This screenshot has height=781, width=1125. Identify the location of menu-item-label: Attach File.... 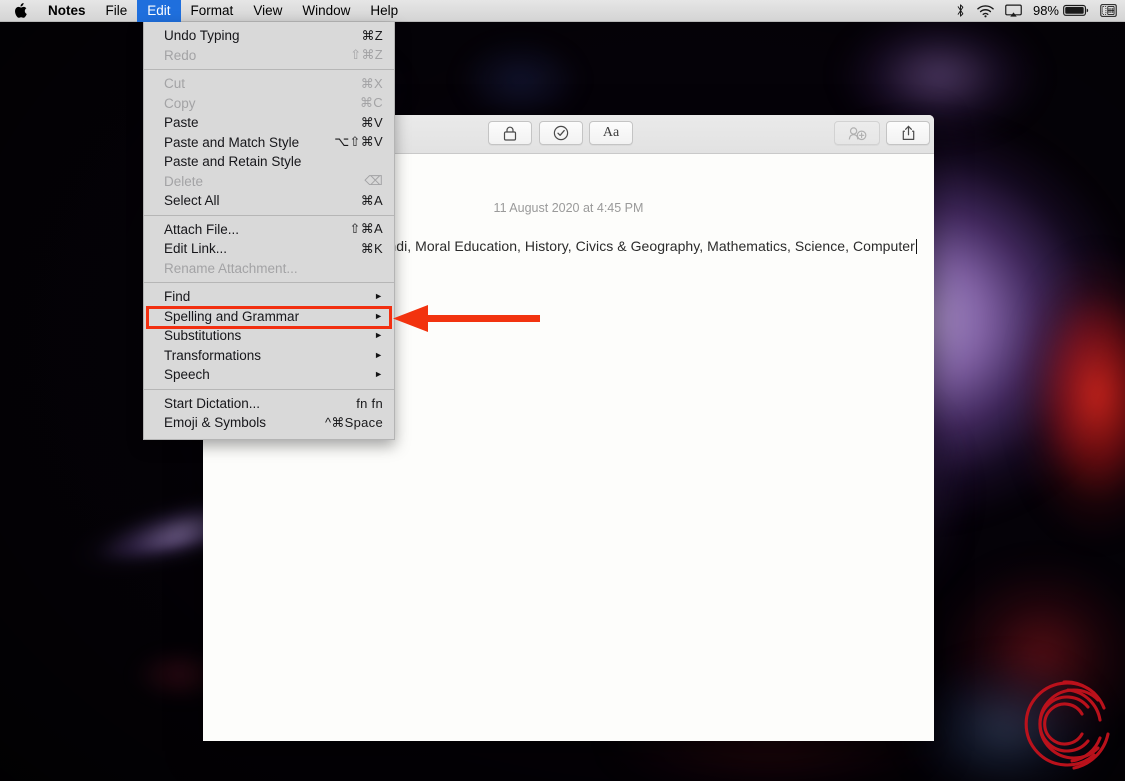
(202, 229).